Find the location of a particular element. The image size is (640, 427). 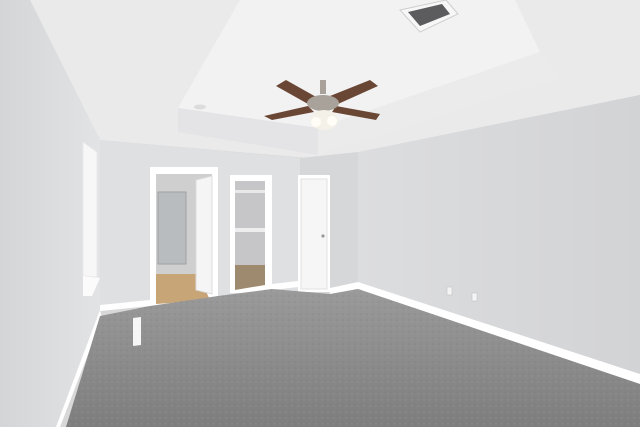

fan-motor-housing is located at coordinates (323, 103).